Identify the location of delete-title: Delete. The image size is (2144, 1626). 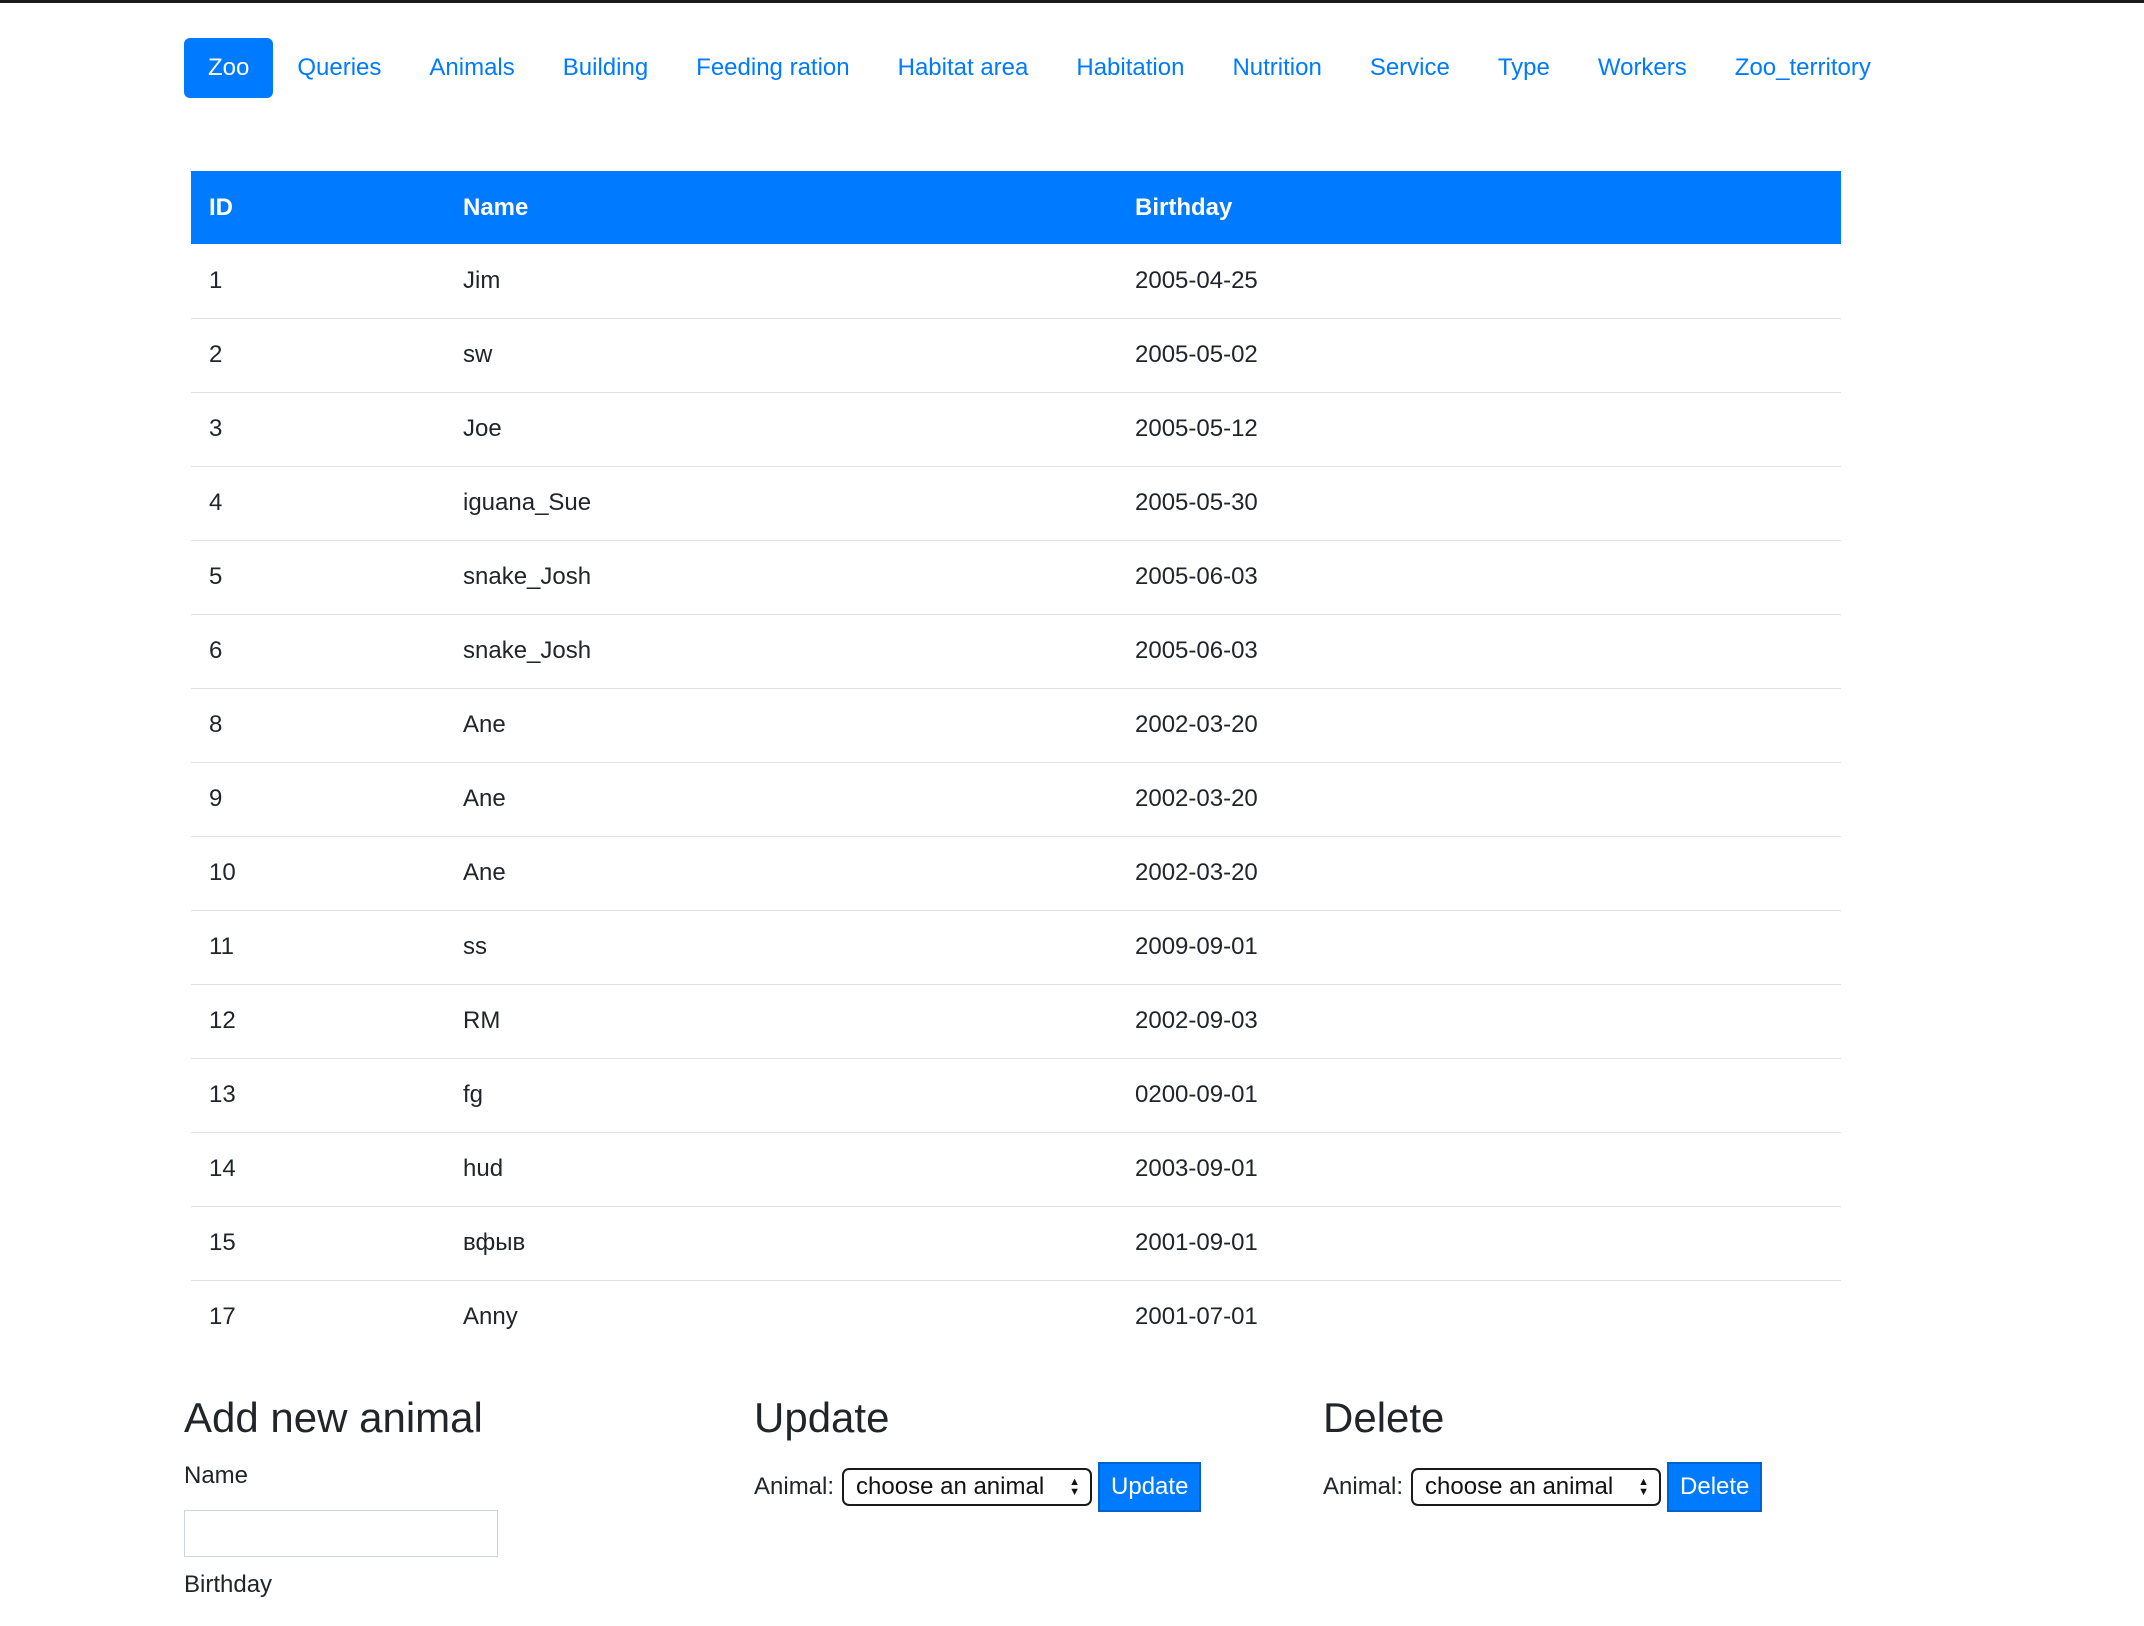
(1384, 1417).